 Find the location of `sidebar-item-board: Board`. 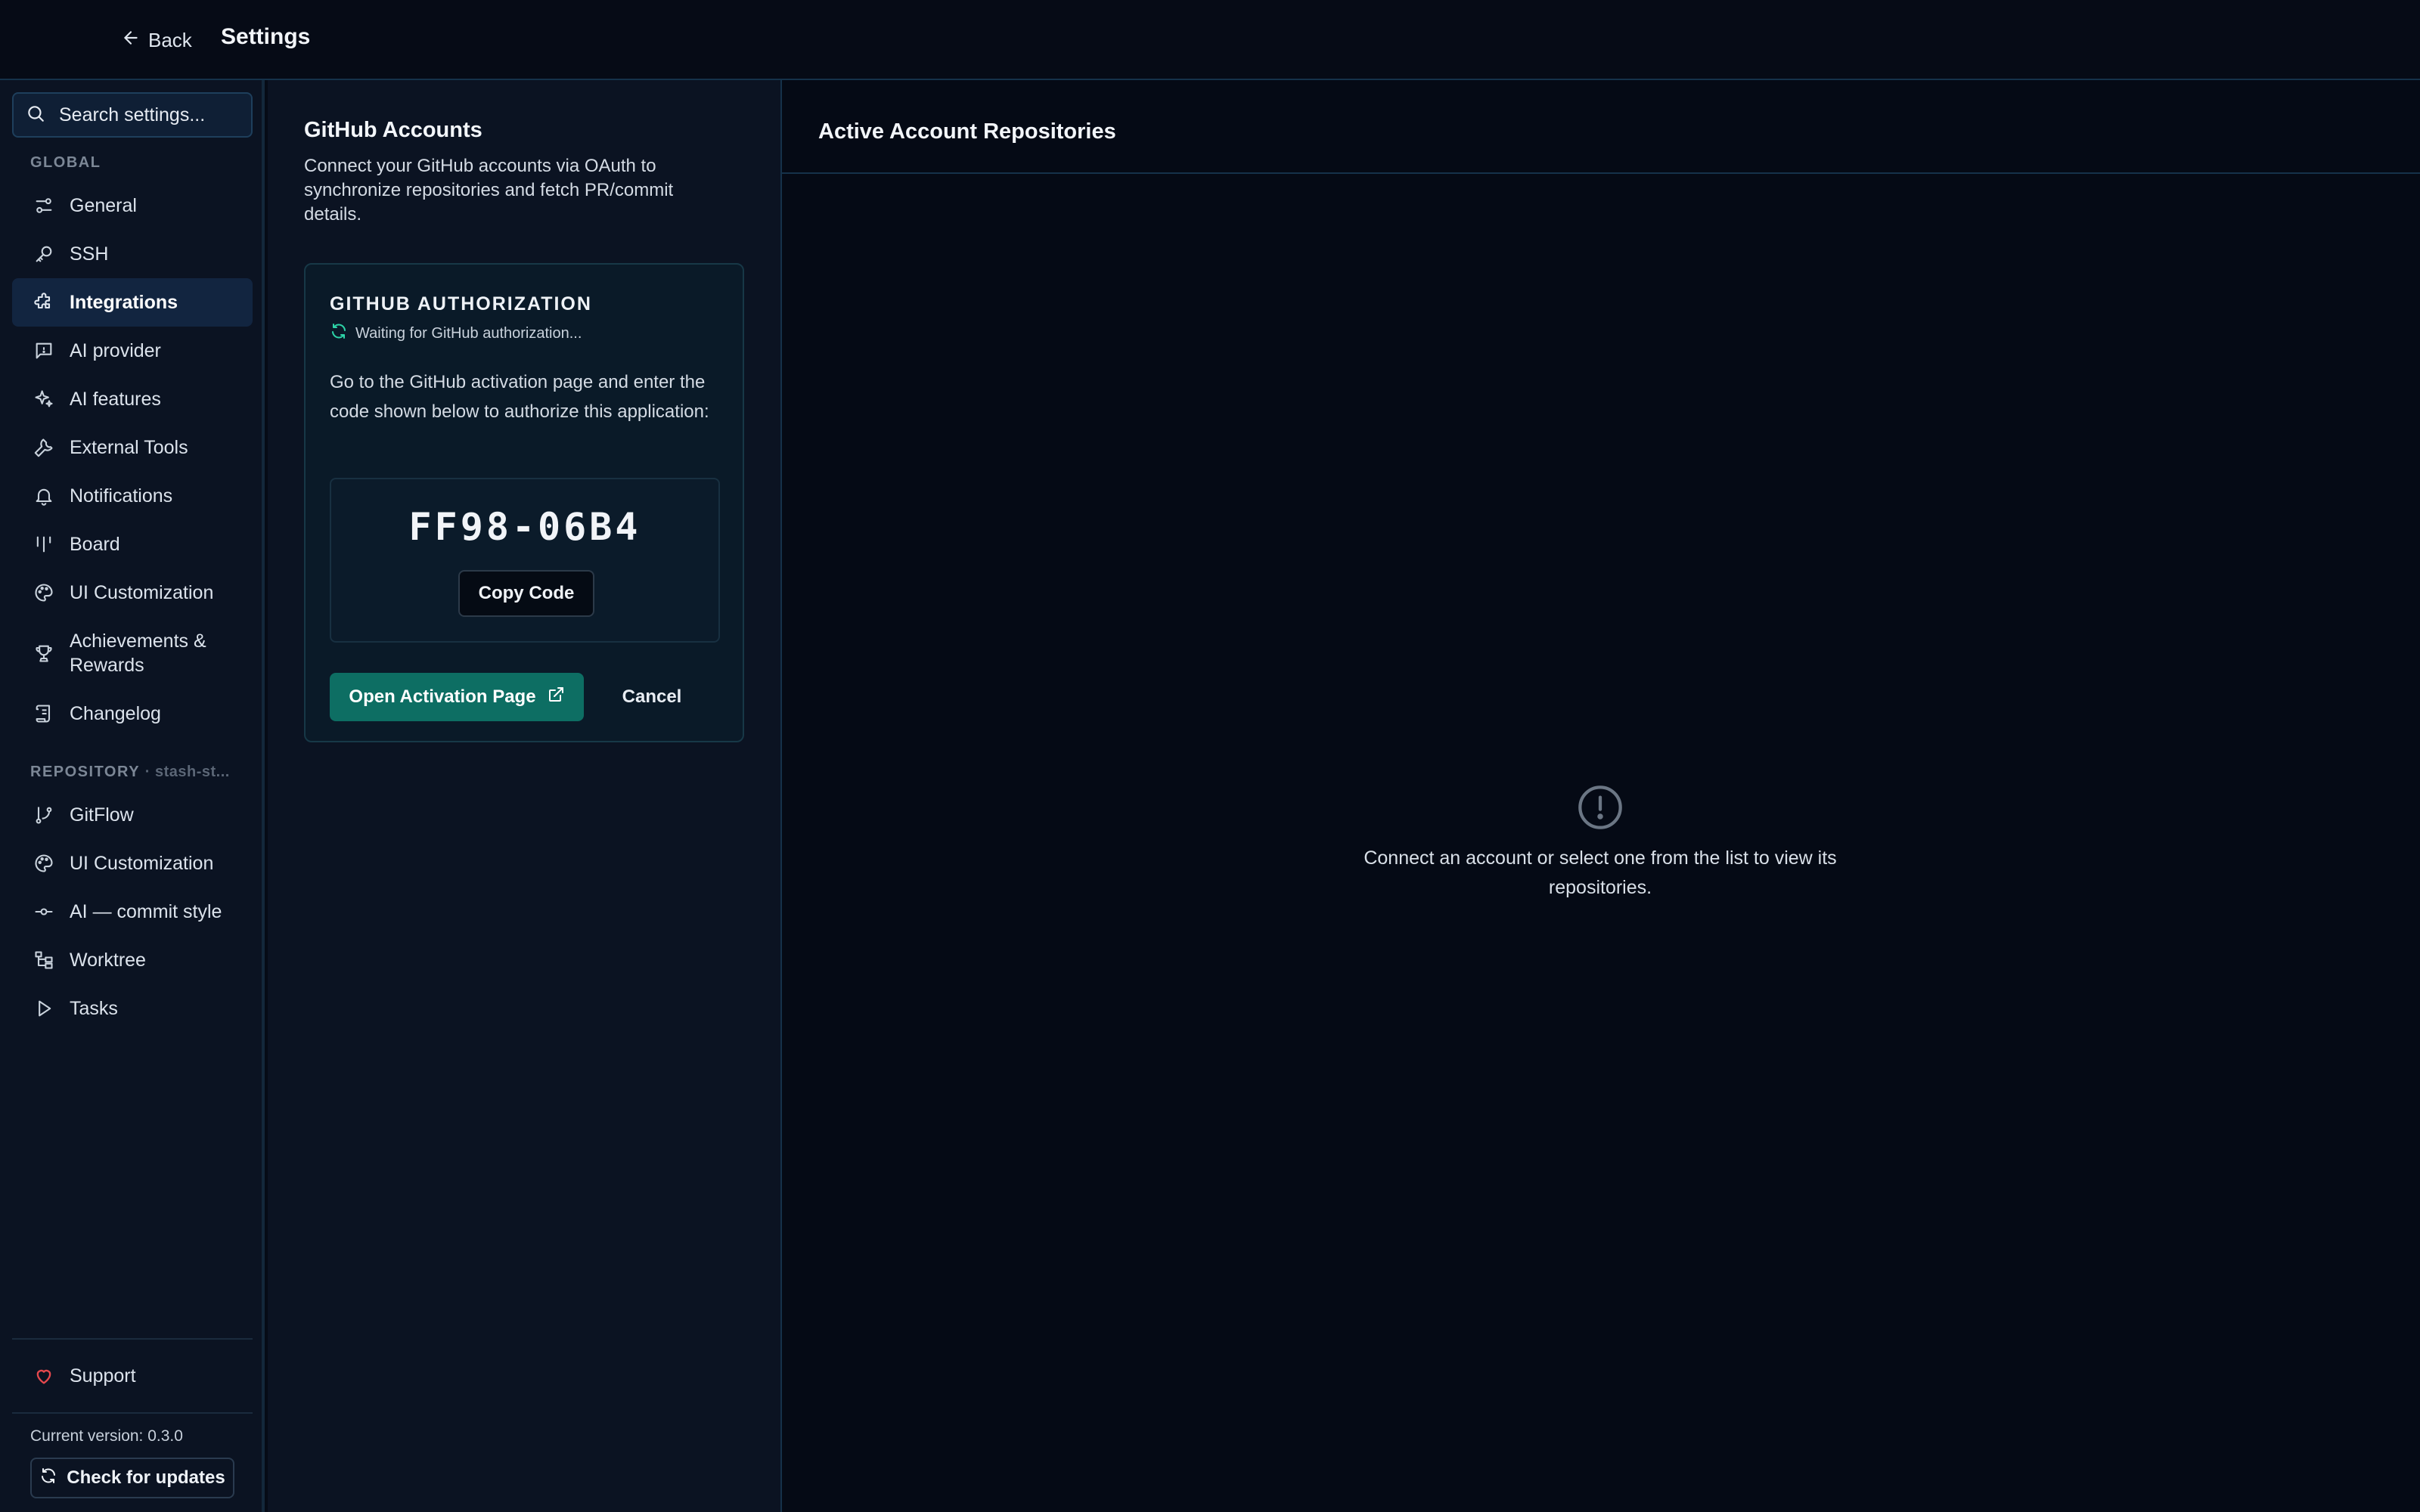

sidebar-item-board: Board is located at coordinates (132, 544).